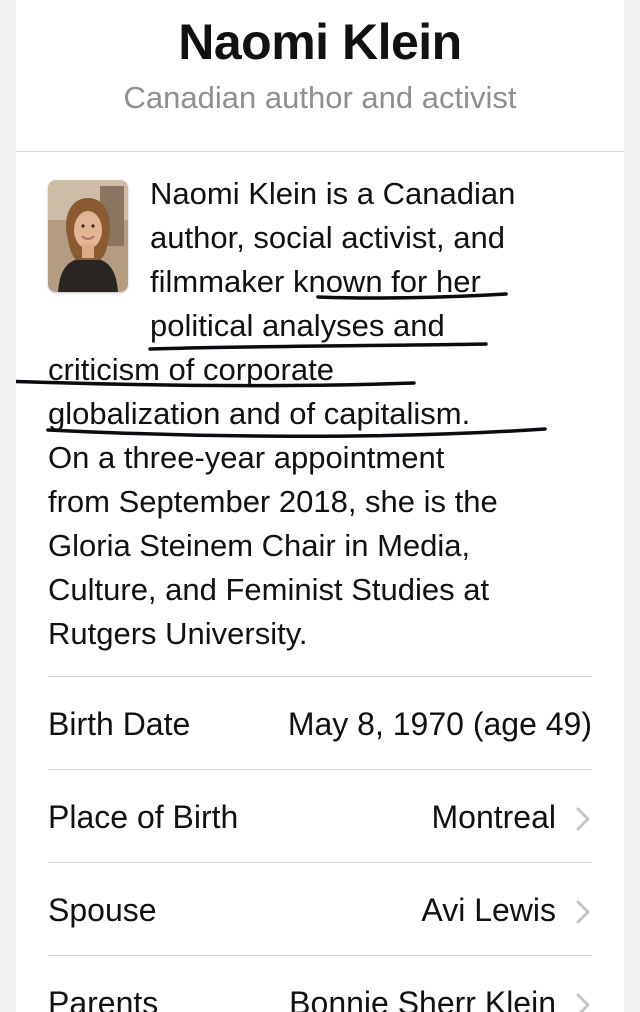  I want to click on fact-value: May 8, 1970 (age 49), so click(439, 724).